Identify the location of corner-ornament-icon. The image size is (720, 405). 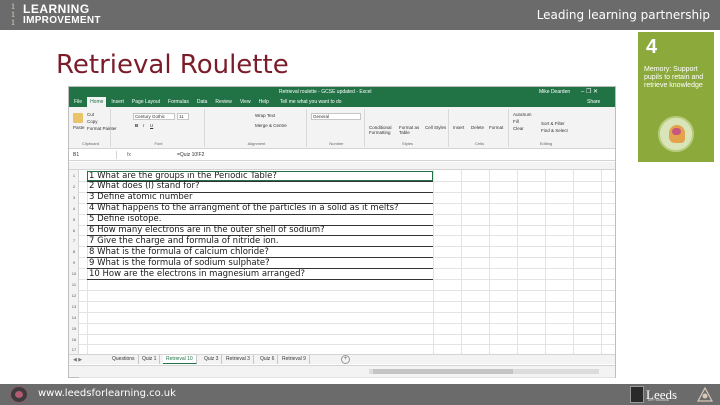
(705, 394).